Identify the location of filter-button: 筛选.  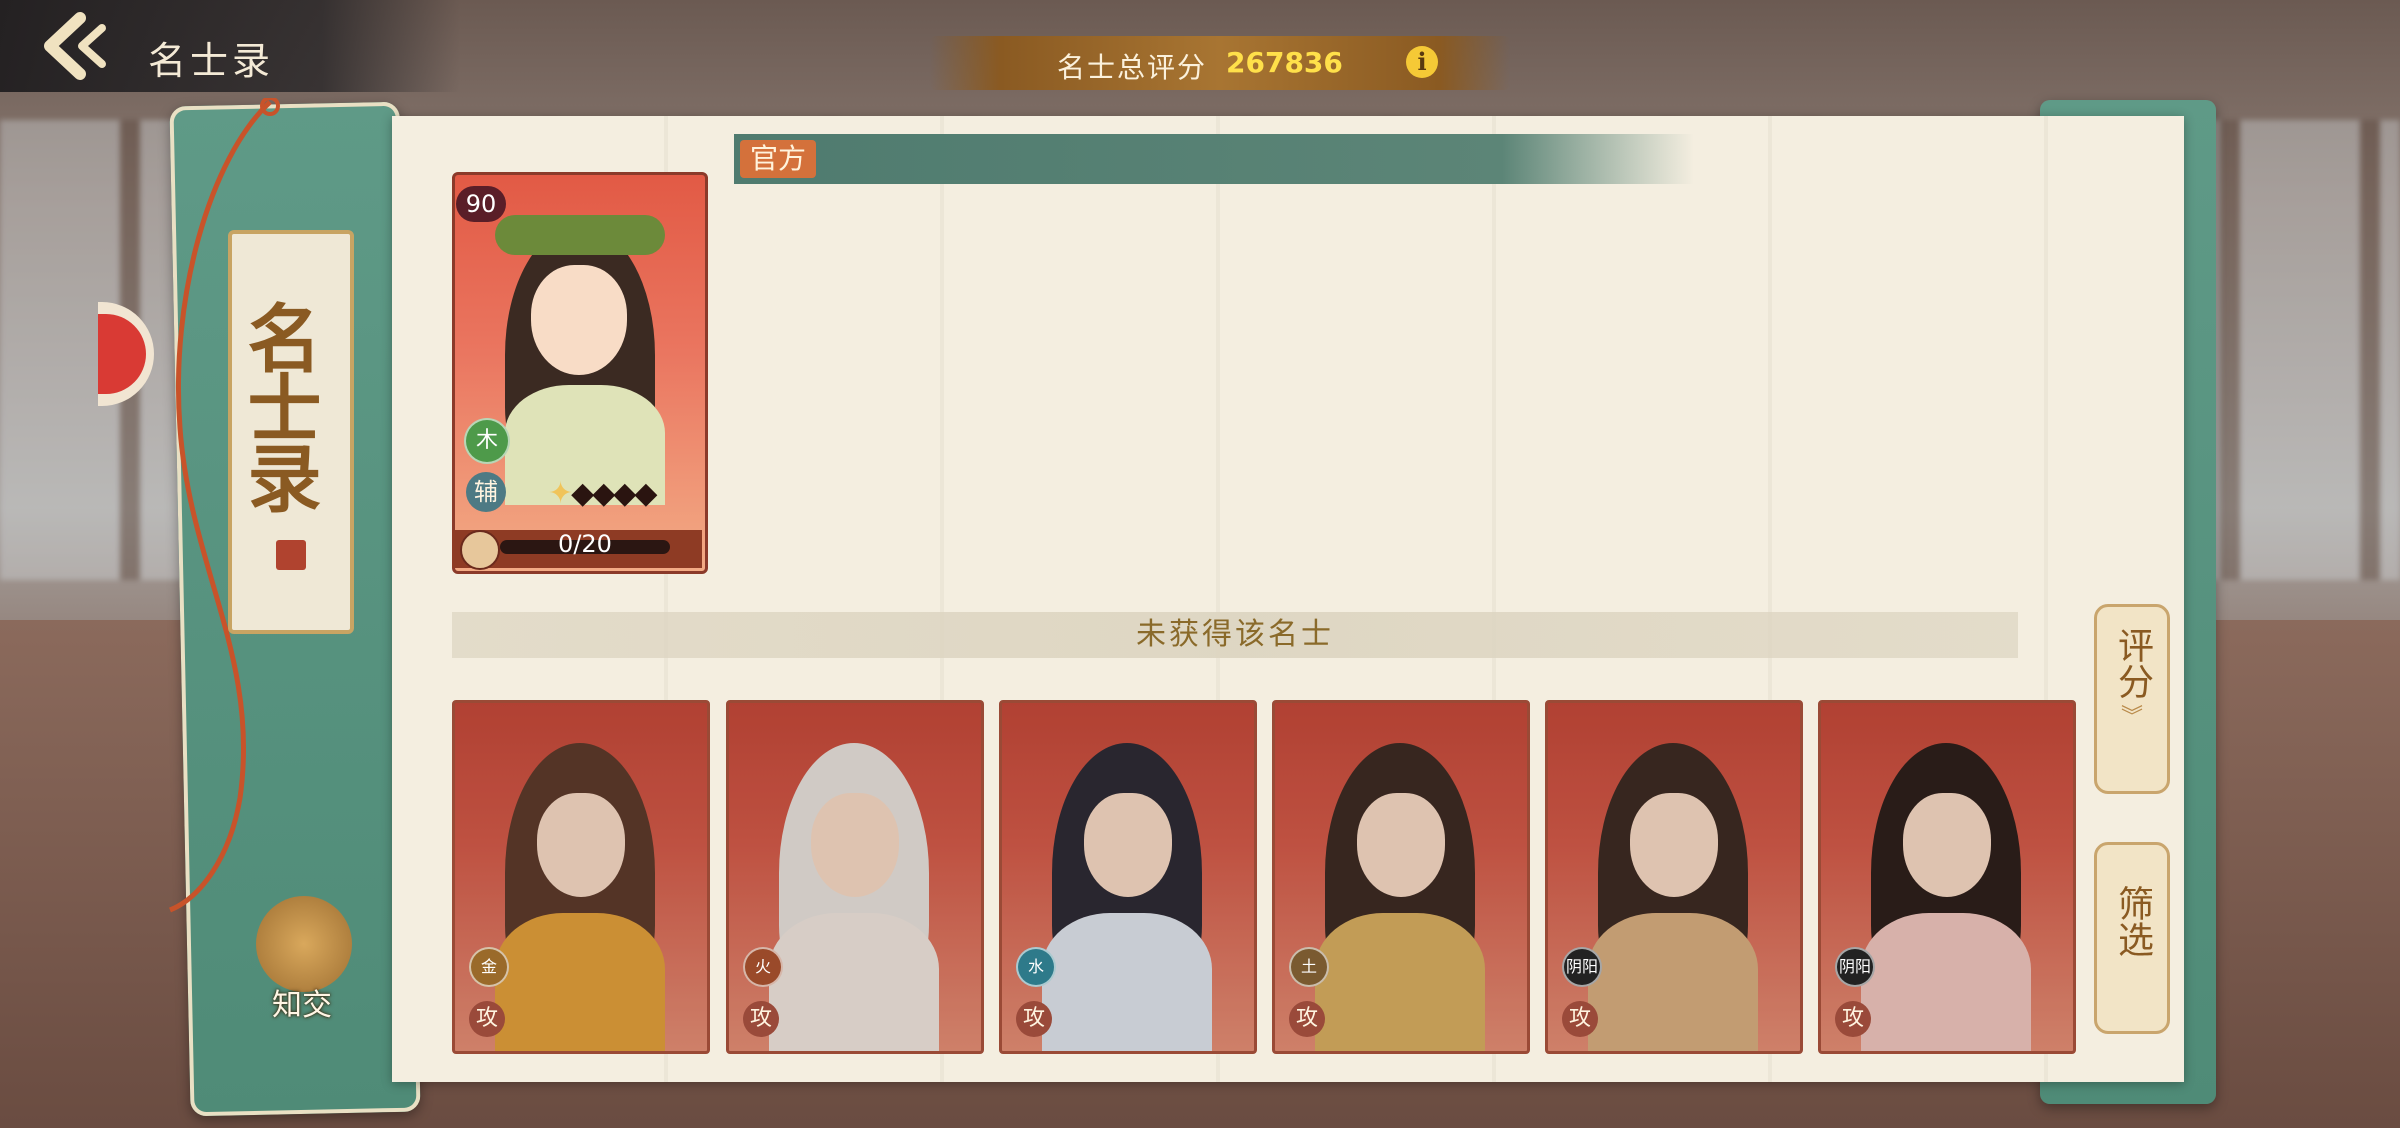
(2132, 938).